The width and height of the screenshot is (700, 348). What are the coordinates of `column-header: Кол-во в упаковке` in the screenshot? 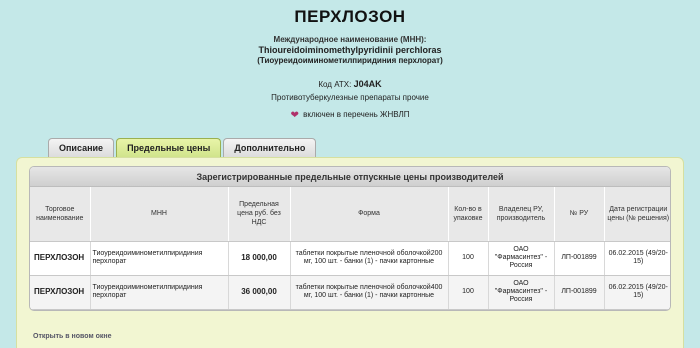 It's located at (468, 214).